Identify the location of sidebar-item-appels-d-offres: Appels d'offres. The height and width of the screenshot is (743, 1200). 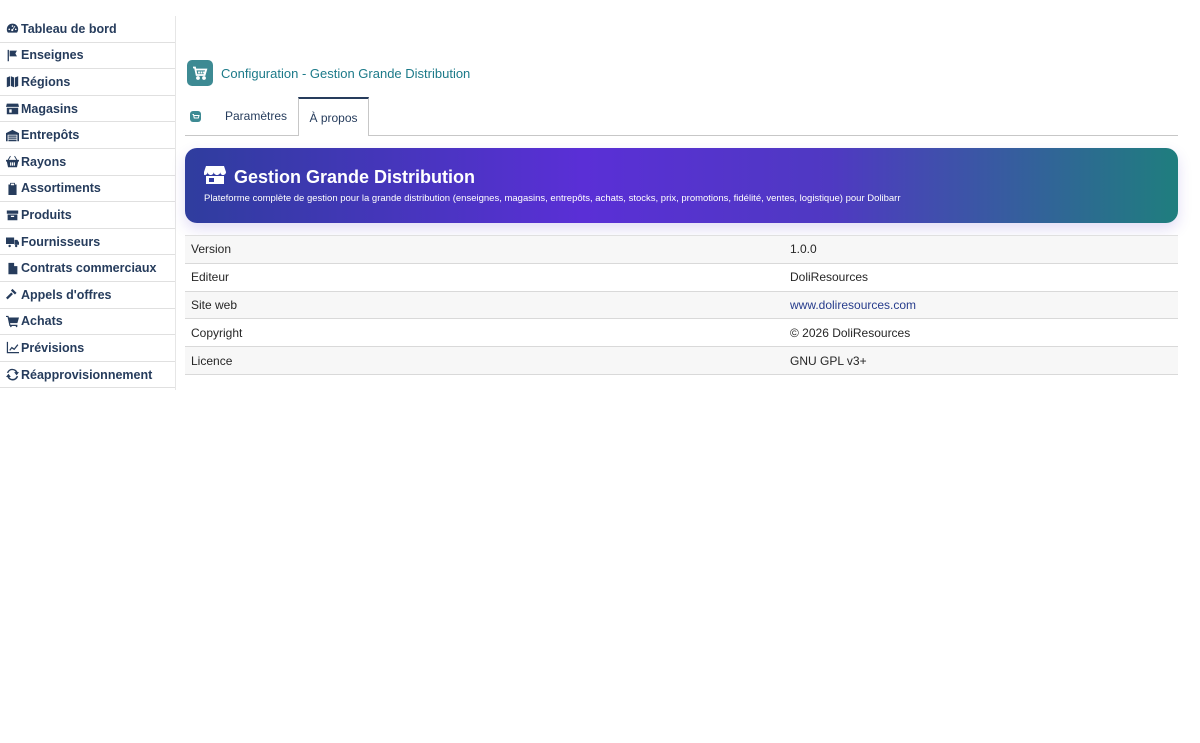
(87, 295).